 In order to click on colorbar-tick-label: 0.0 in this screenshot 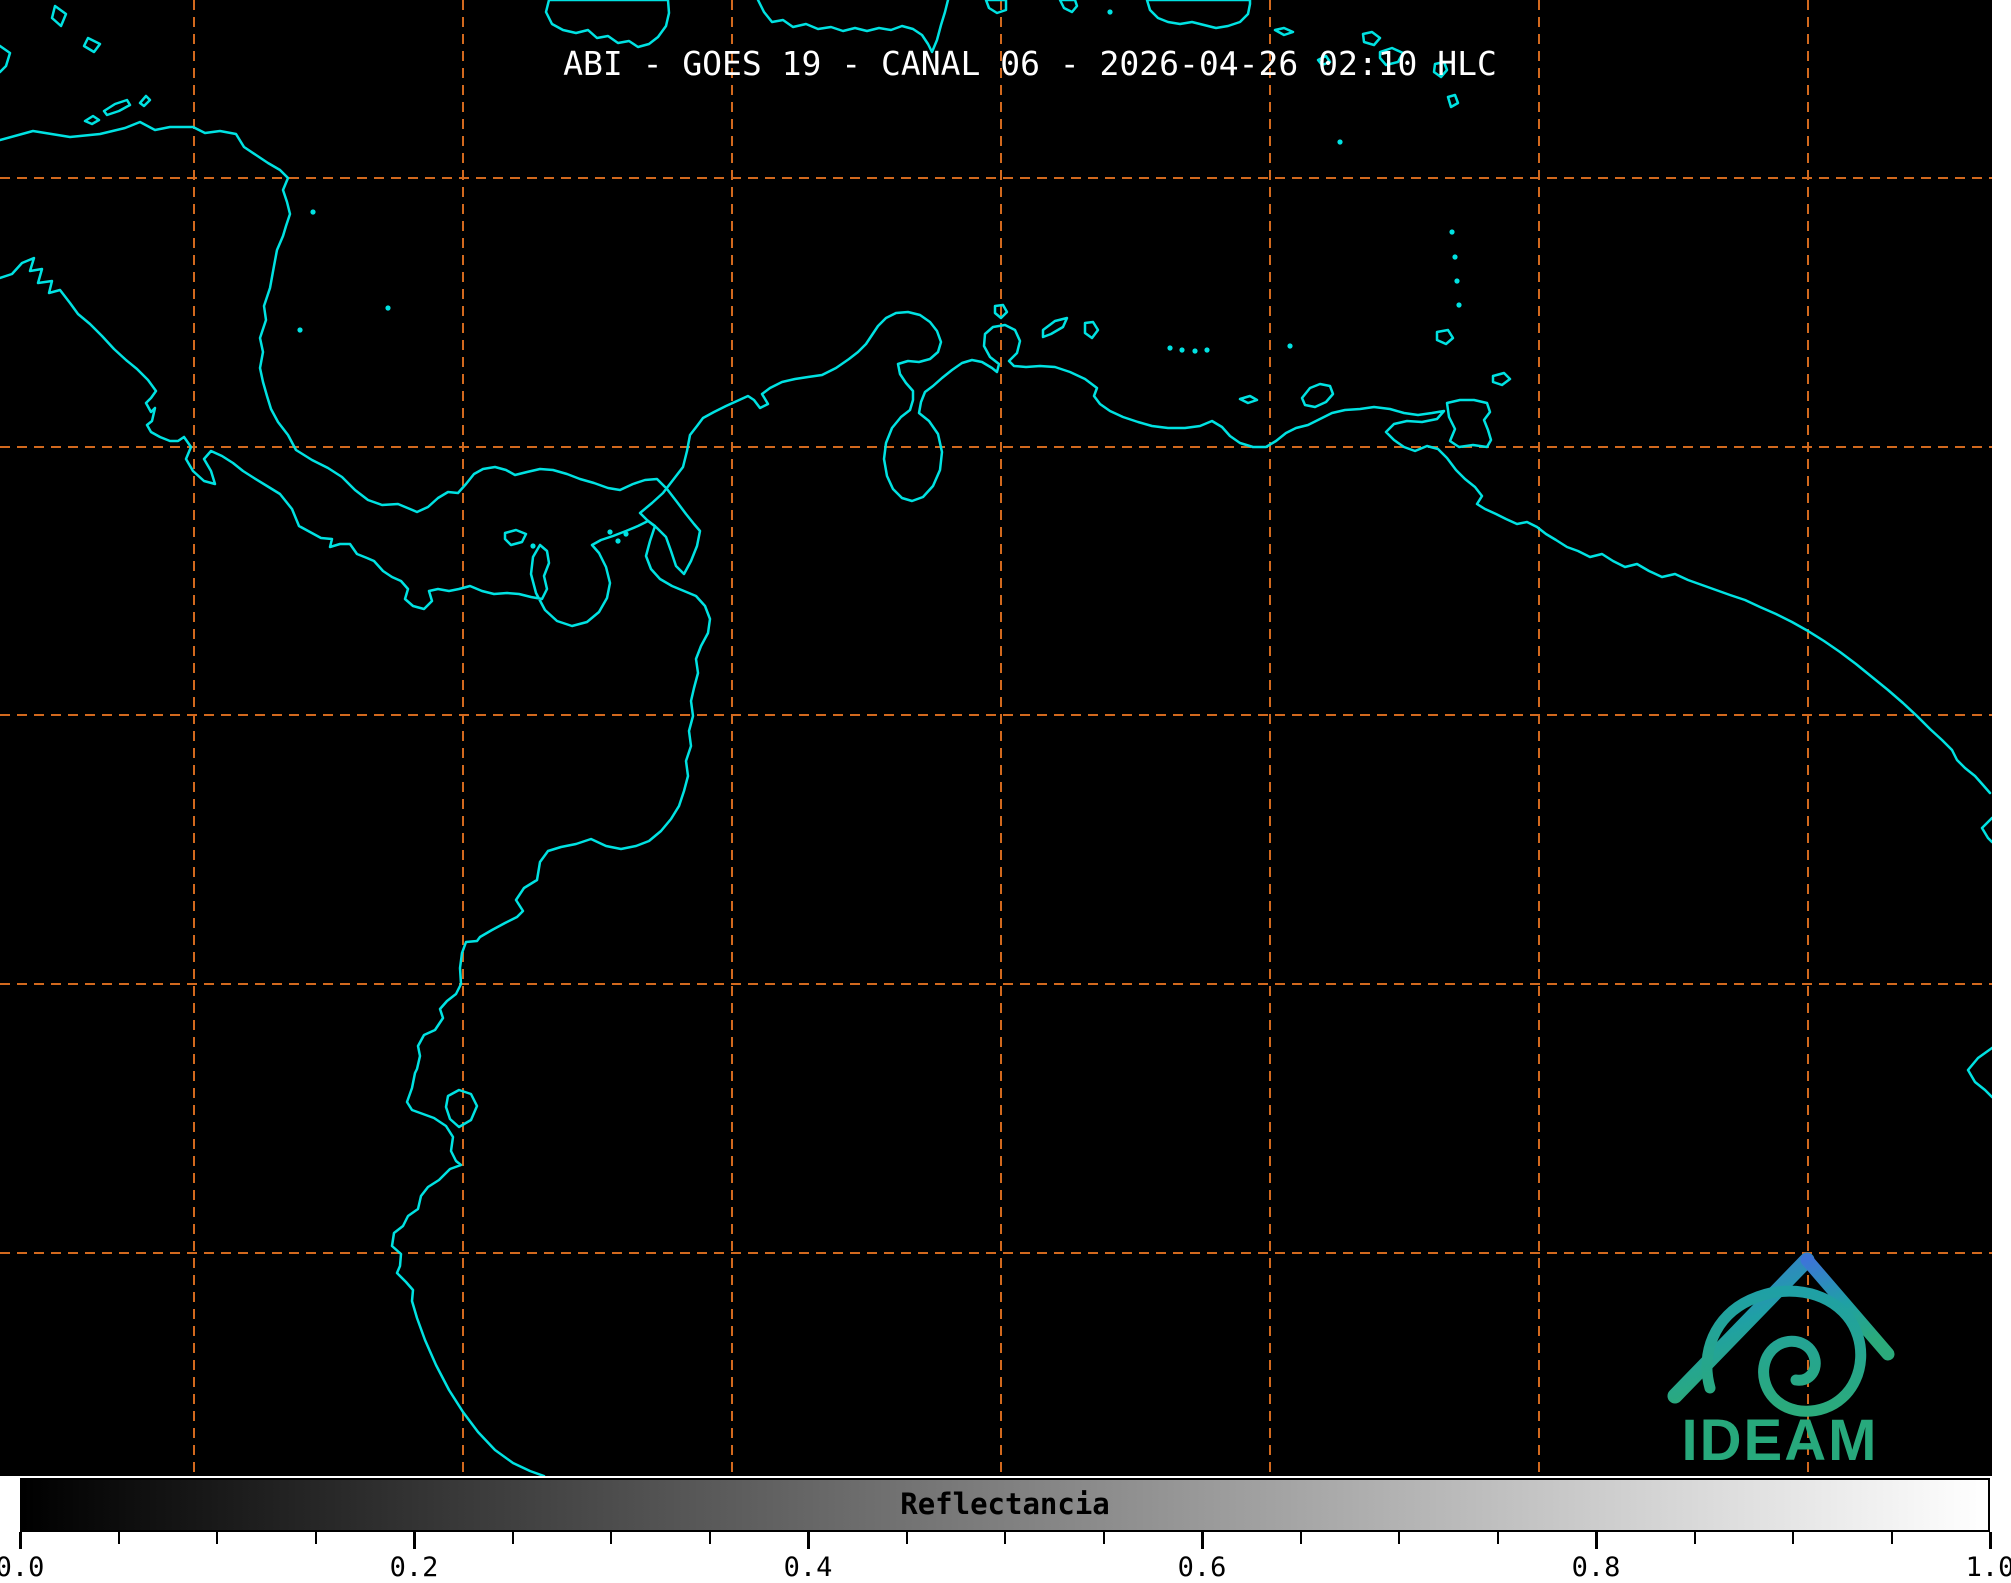, I will do `click(22, 1567)`.